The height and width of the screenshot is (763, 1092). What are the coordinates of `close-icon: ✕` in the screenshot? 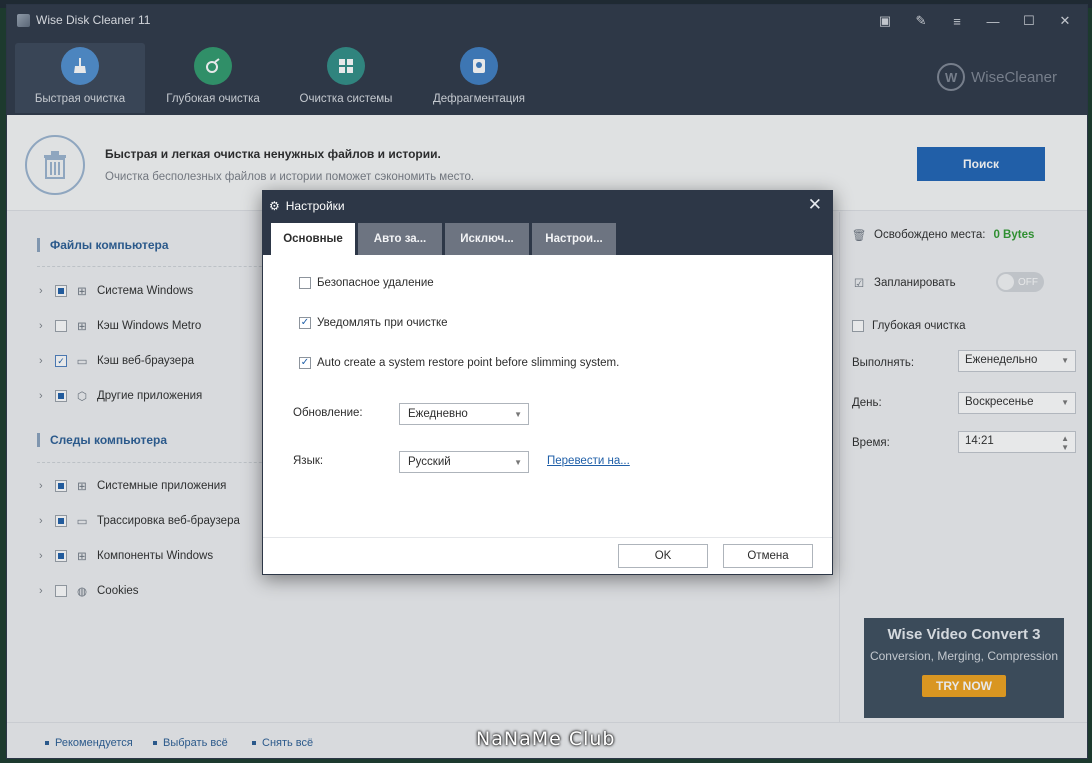 It's located at (815, 205).